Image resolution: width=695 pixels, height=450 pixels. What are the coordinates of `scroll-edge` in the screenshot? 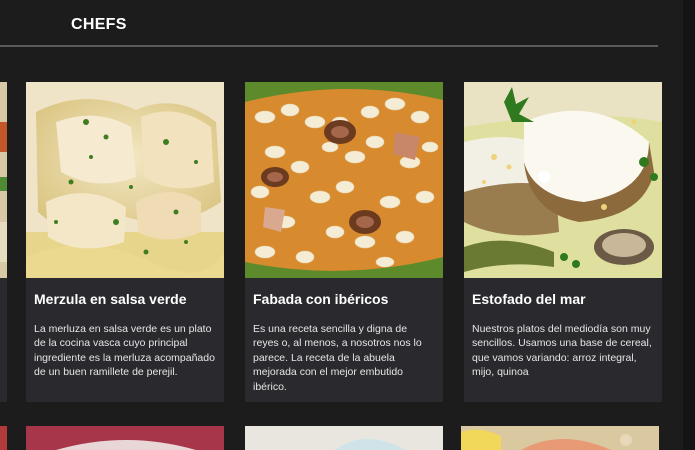 It's located at (689, 225).